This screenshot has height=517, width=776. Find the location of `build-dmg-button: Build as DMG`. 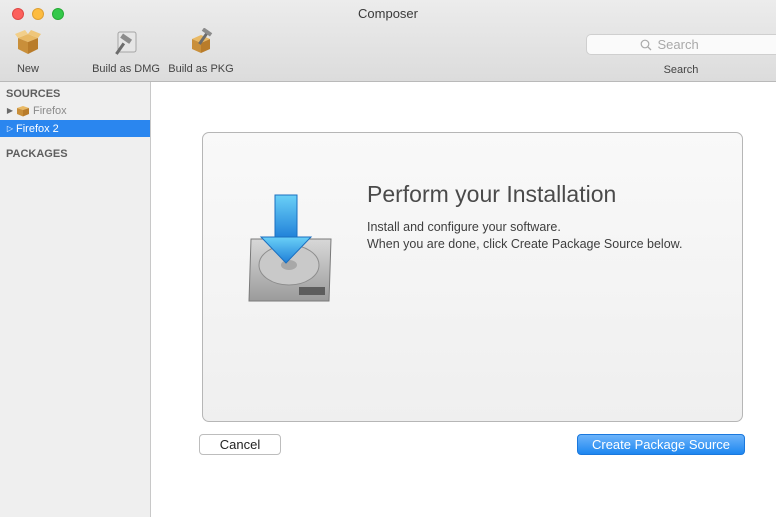

build-dmg-button: Build as DMG is located at coordinates (126, 53).